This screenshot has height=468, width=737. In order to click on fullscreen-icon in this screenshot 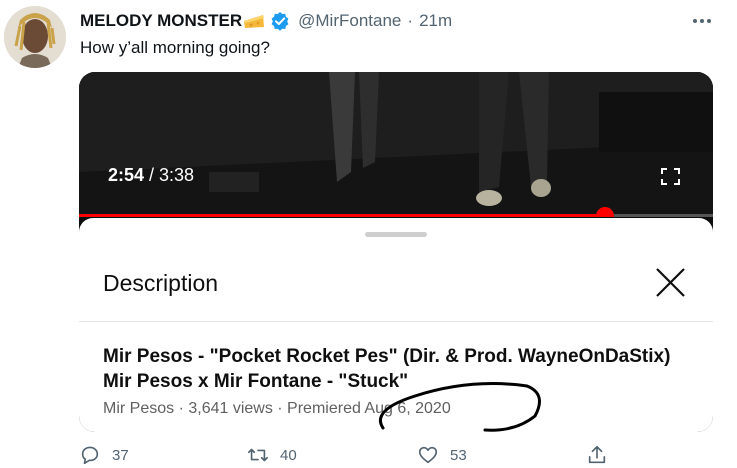, I will do `click(670, 176)`.